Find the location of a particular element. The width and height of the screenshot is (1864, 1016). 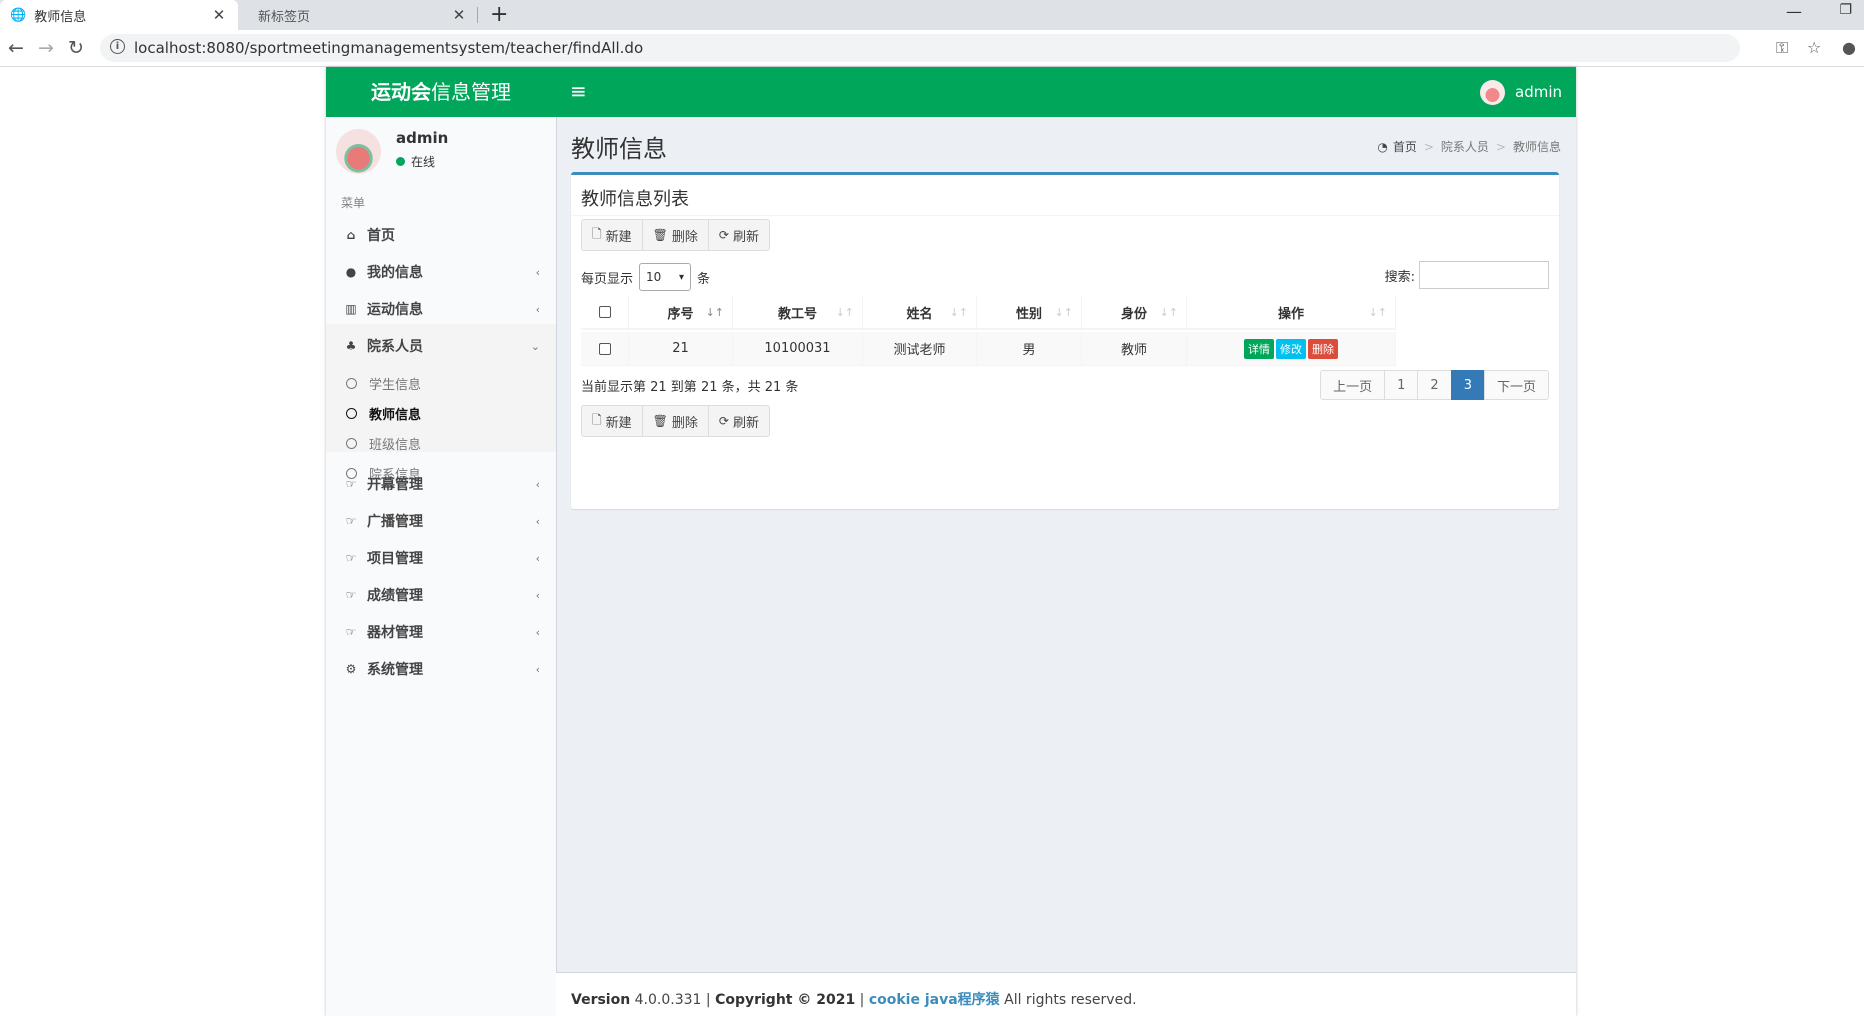

submenu-item-label: 班级信息 is located at coordinates (395, 445).